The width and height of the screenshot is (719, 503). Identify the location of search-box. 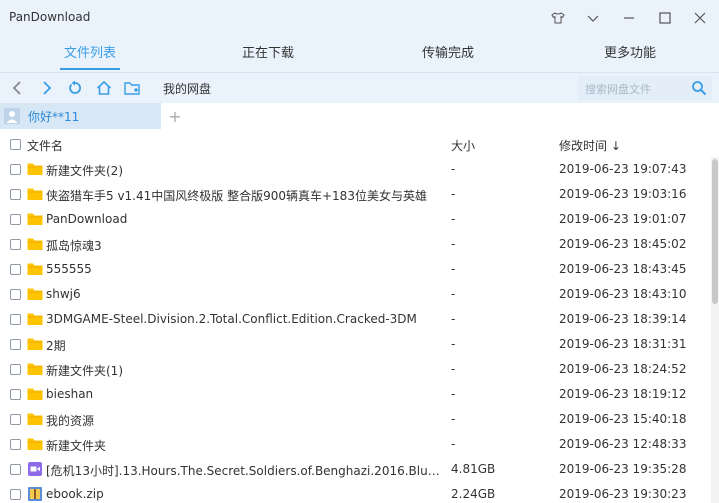
(645, 88).